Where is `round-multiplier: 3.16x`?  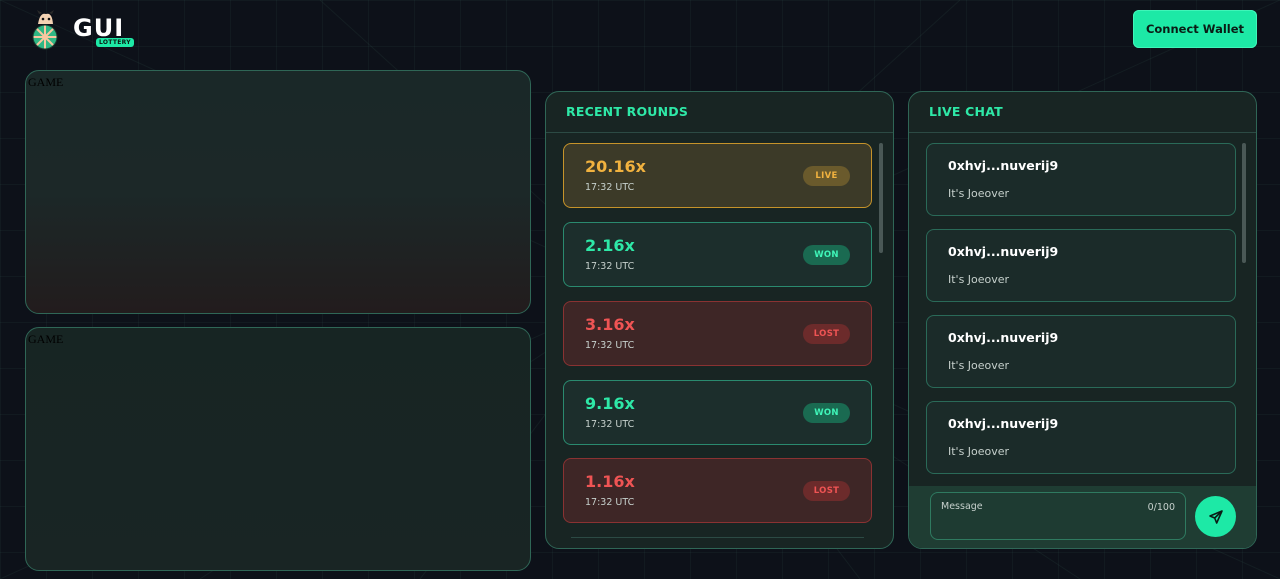
round-multiplier: 3.16x is located at coordinates (610, 324).